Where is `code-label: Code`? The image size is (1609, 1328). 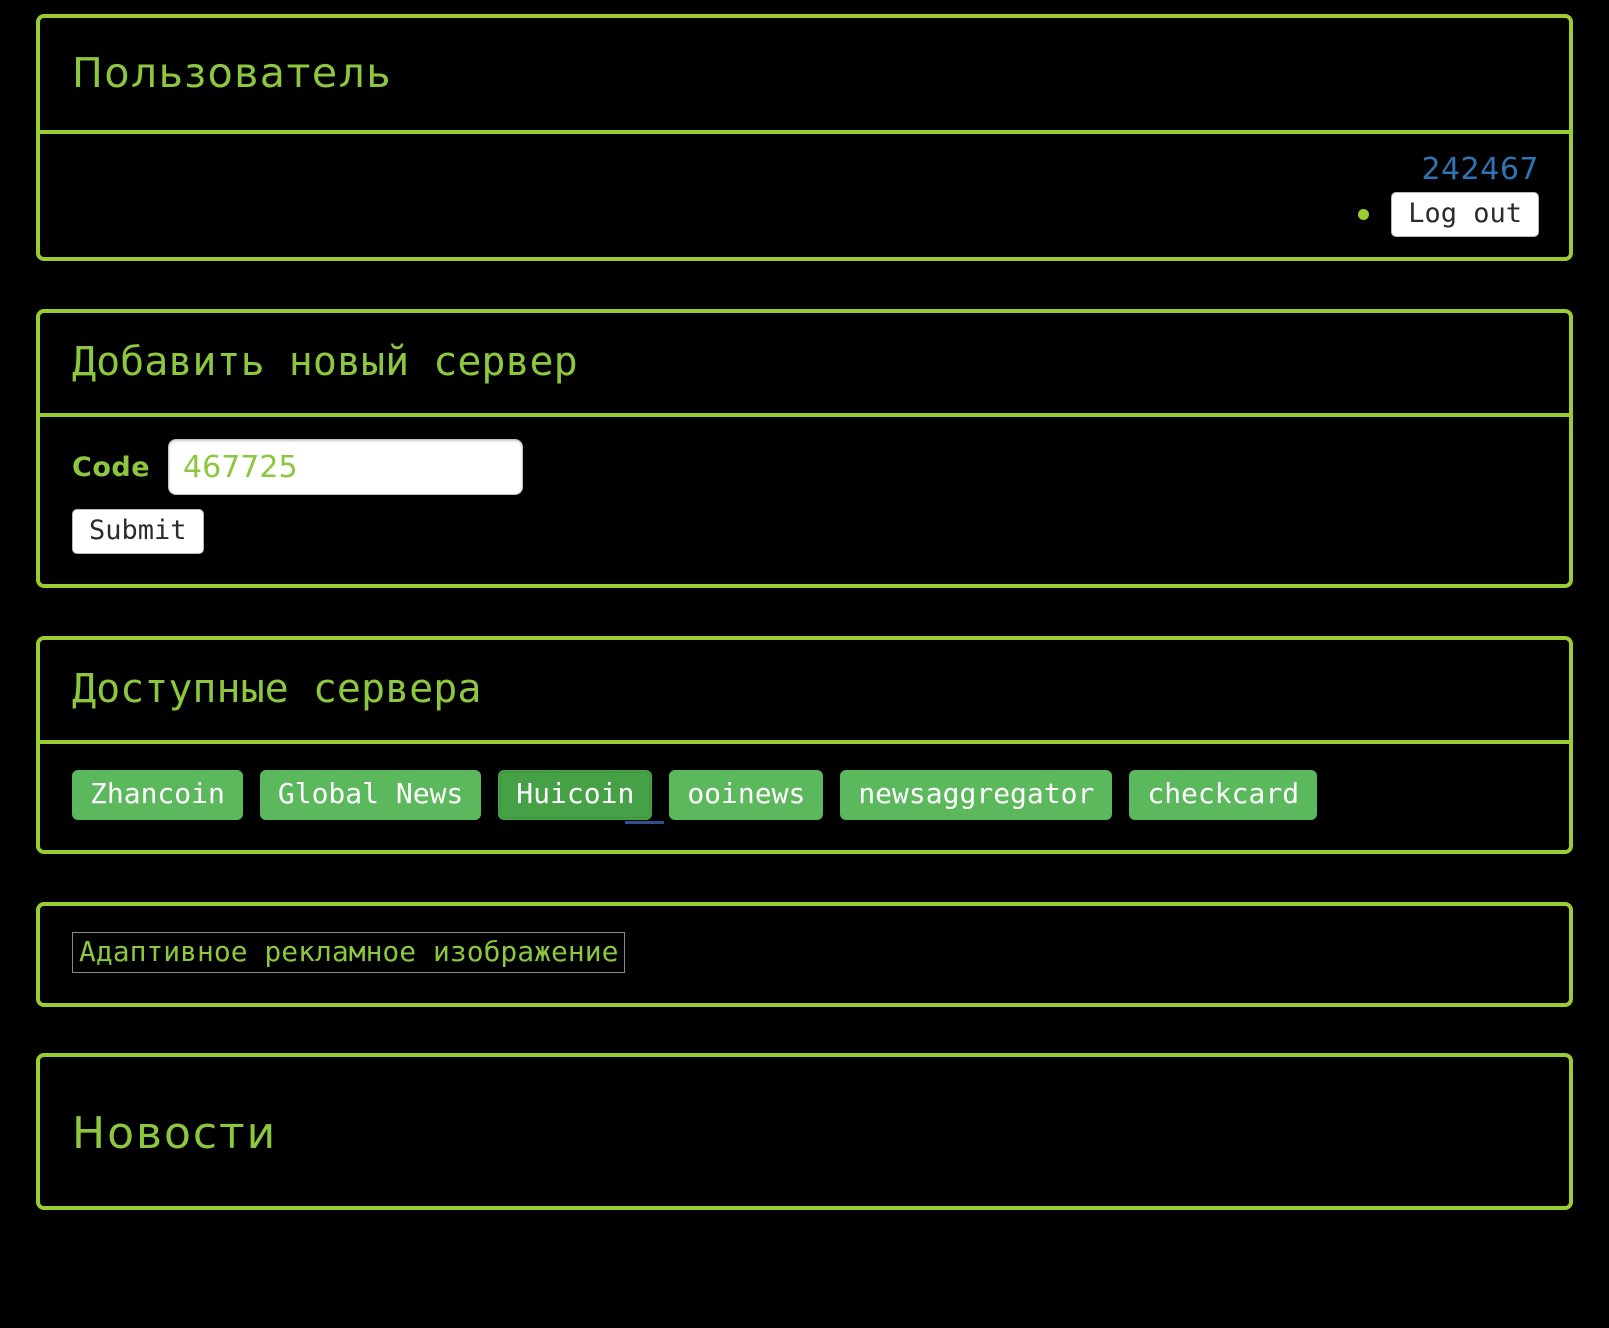
code-label: Code is located at coordinates (111, 467).